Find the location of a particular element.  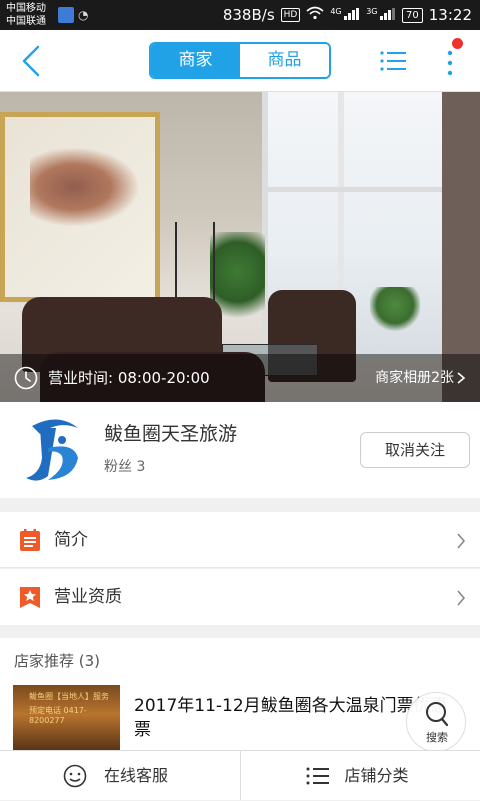

tab-shop: 商家 is located at coordinates (195, 60).